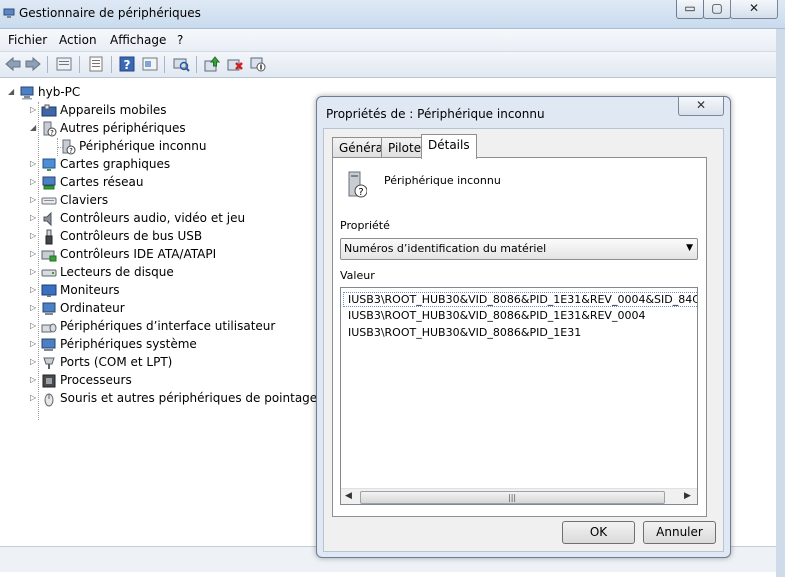 This screenshot has width=785, height=577. I want to click on tree-item-cartes-graphiques: ▷ Cartes graphiques, so click(160, 165).